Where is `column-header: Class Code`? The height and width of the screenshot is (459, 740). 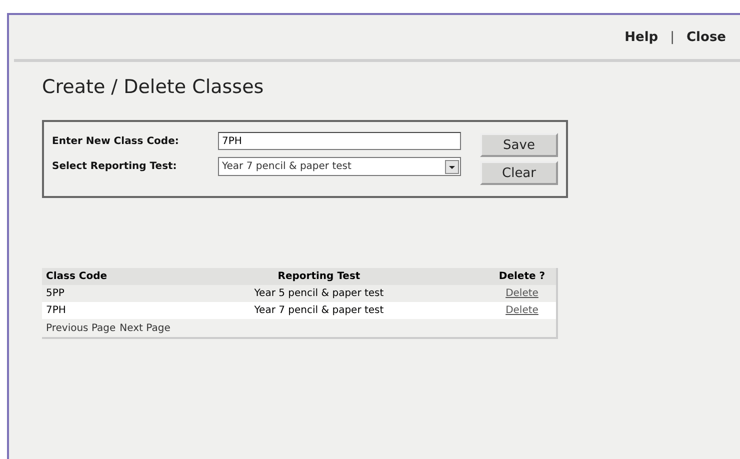 column-header: Class Code is located at coordinates (76, 276).